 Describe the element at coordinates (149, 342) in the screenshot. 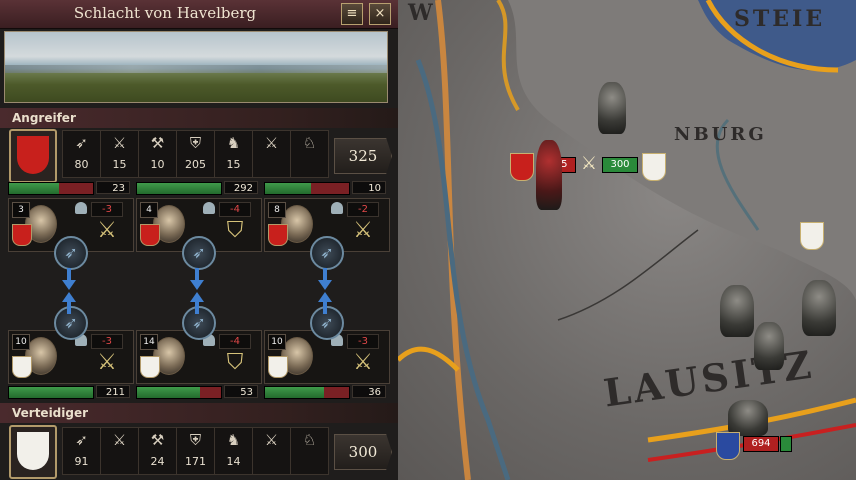

I see `commander-skill: 14` at that location.